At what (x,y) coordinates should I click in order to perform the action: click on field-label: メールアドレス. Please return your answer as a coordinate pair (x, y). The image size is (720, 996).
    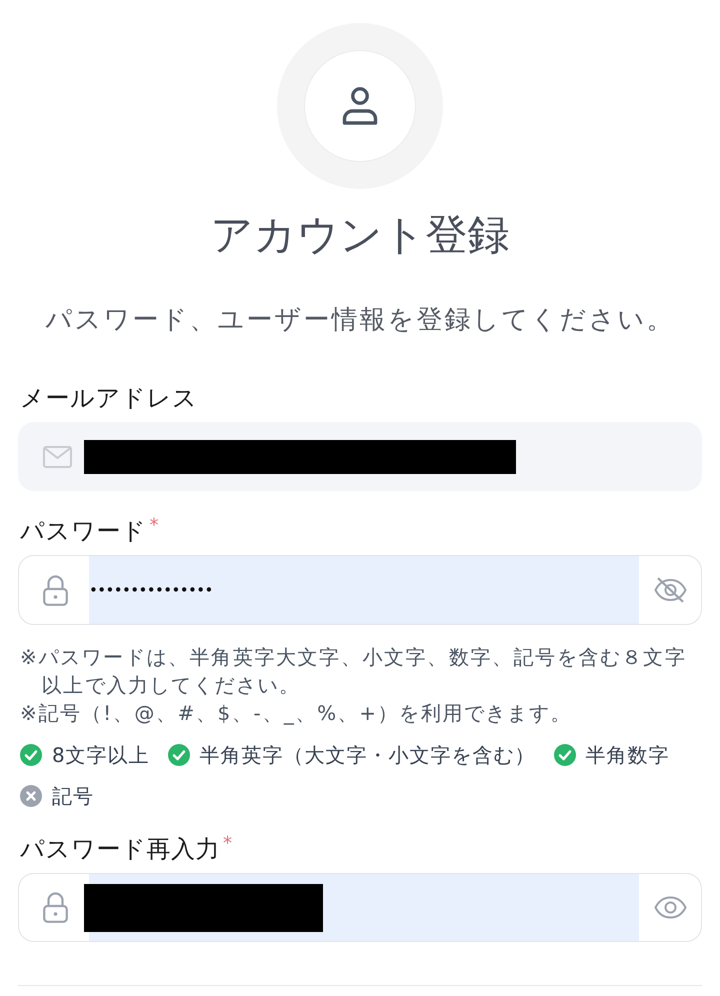
    Looking at the image, I should click on (109, 398).